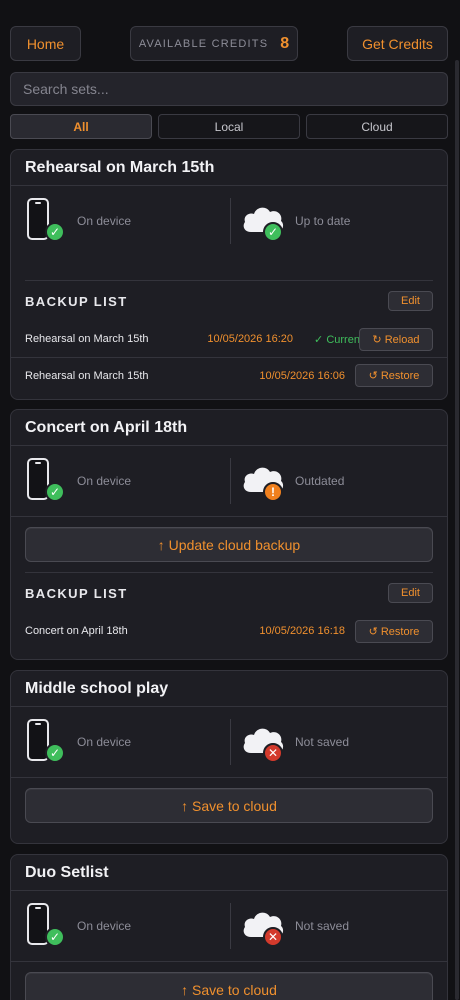 This screenshot has height=1000, width=460. I want to click on update-cloud-backup-button: ↑ Update cloud backup, so click(229, 544).